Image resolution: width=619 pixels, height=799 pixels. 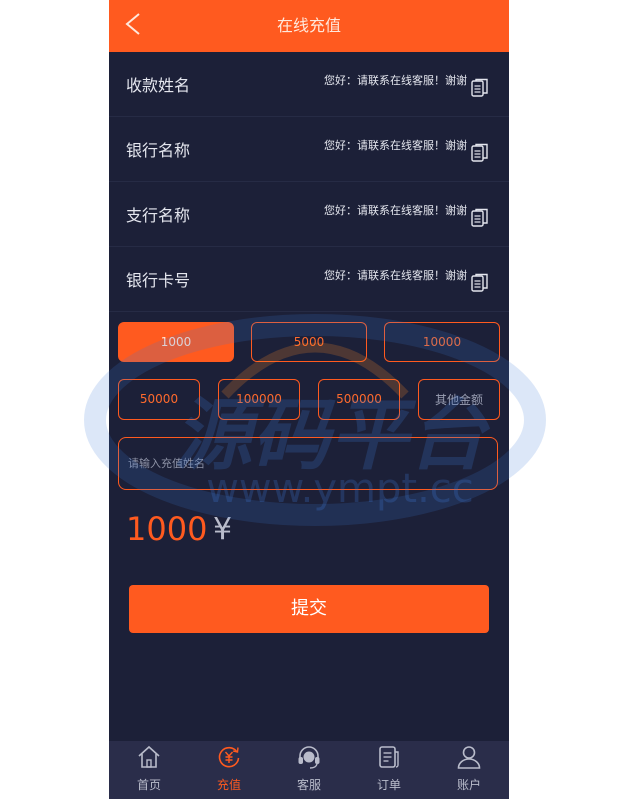 What do you see at coordinates (149, 756) in the screenshot?
I see `home-icon` at bounding box center [149, 756].